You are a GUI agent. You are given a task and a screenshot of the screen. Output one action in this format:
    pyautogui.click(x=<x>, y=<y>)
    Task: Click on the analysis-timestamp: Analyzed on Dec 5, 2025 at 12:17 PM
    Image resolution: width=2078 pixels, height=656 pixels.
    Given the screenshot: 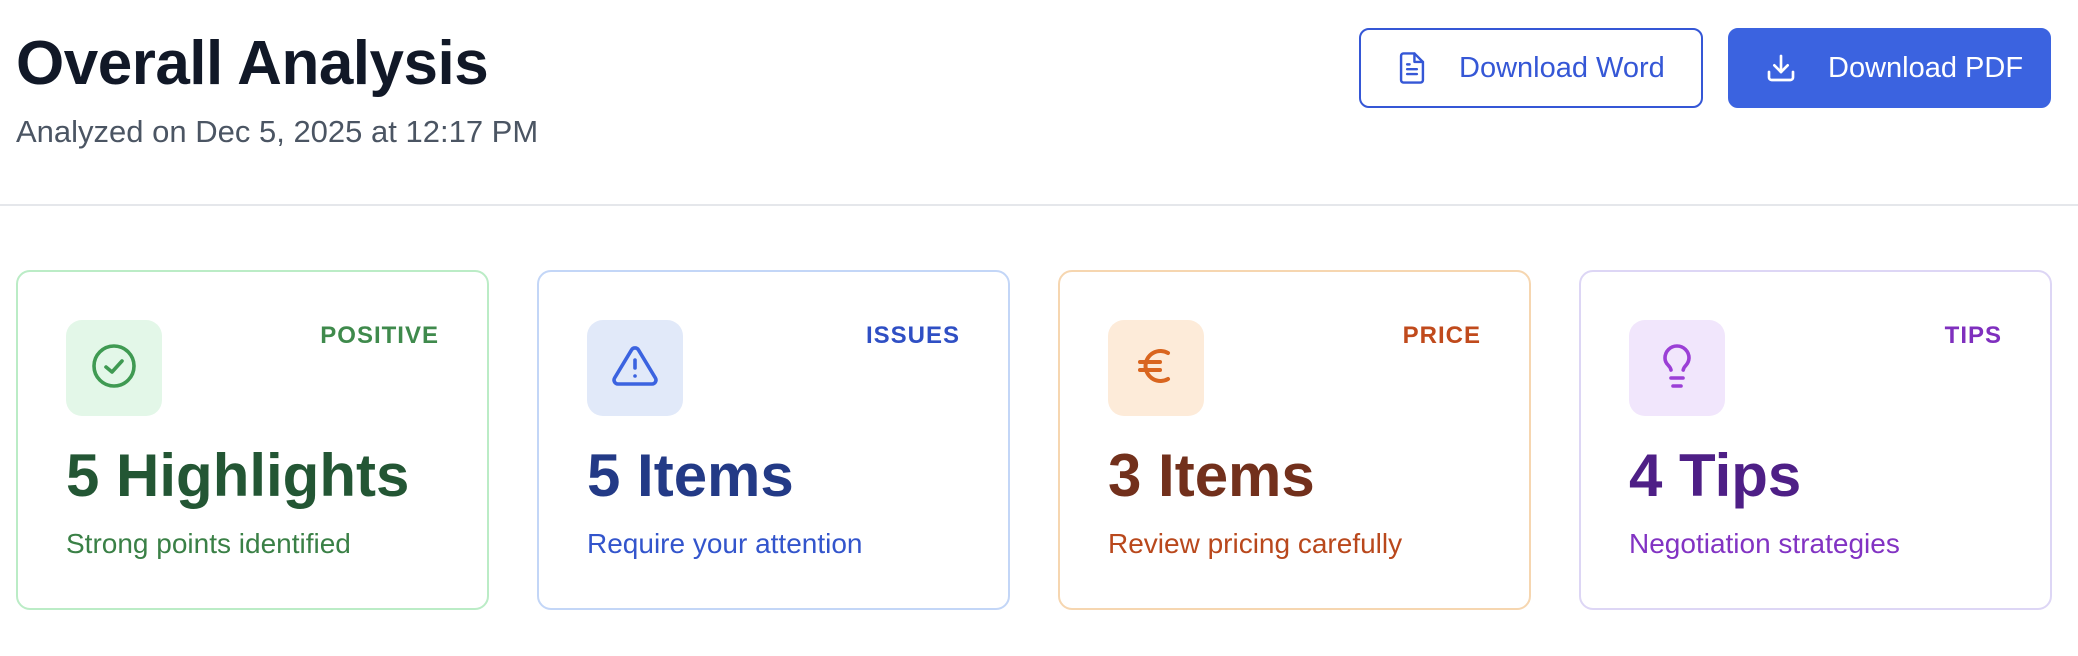 What is the action you would take?
    pyautogui.click(x=277, y=131)
    